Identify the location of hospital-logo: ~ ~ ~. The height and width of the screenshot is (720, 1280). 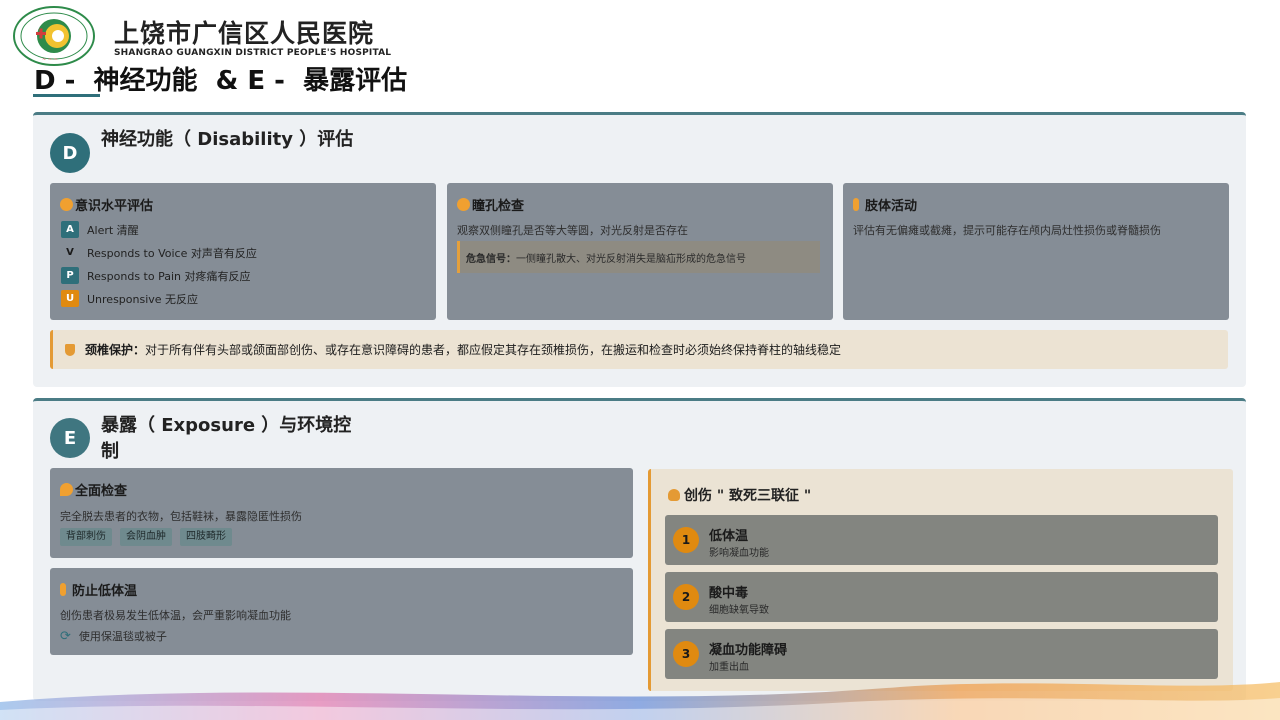
(54, 36).